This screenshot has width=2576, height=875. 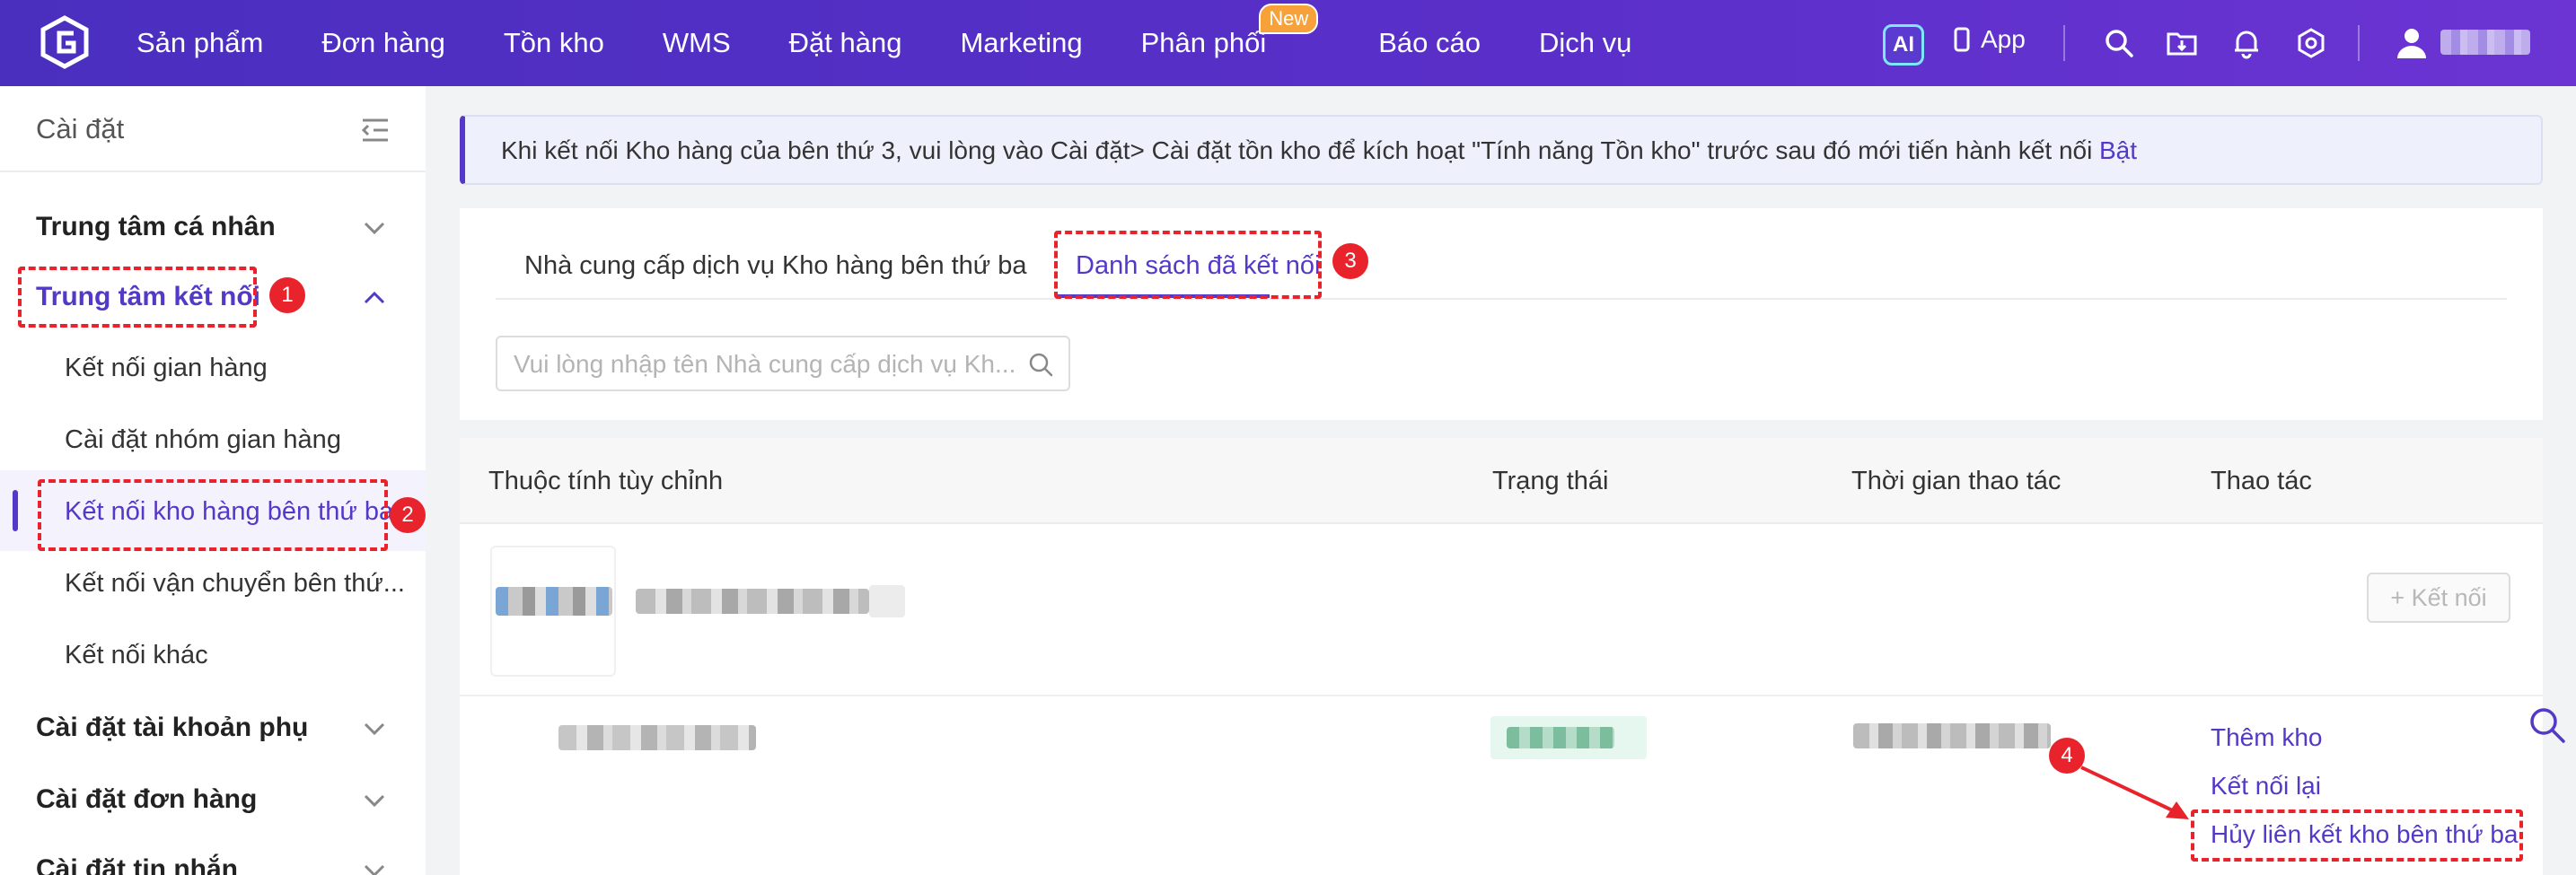 What do you see at coordinates (2118, 151) in the screenshot?
I see `enable-link: Bật` at bounding box center [2118, 151].